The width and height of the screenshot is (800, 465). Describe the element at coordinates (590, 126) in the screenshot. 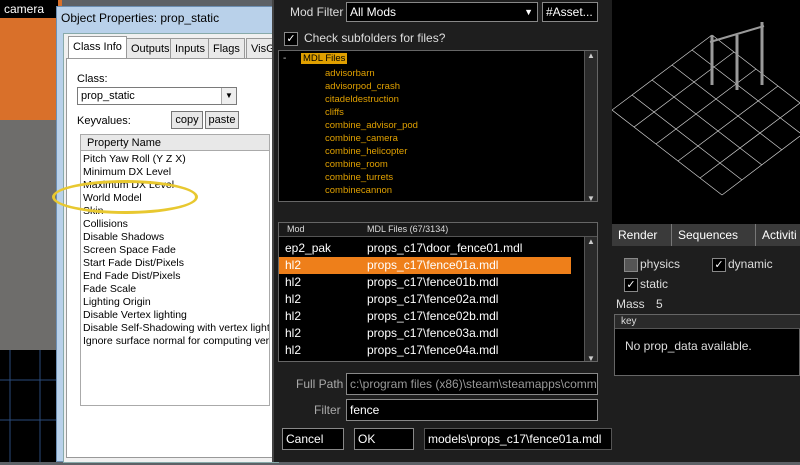

I see `tree-scrollbar: ▲ ▼` at that location.